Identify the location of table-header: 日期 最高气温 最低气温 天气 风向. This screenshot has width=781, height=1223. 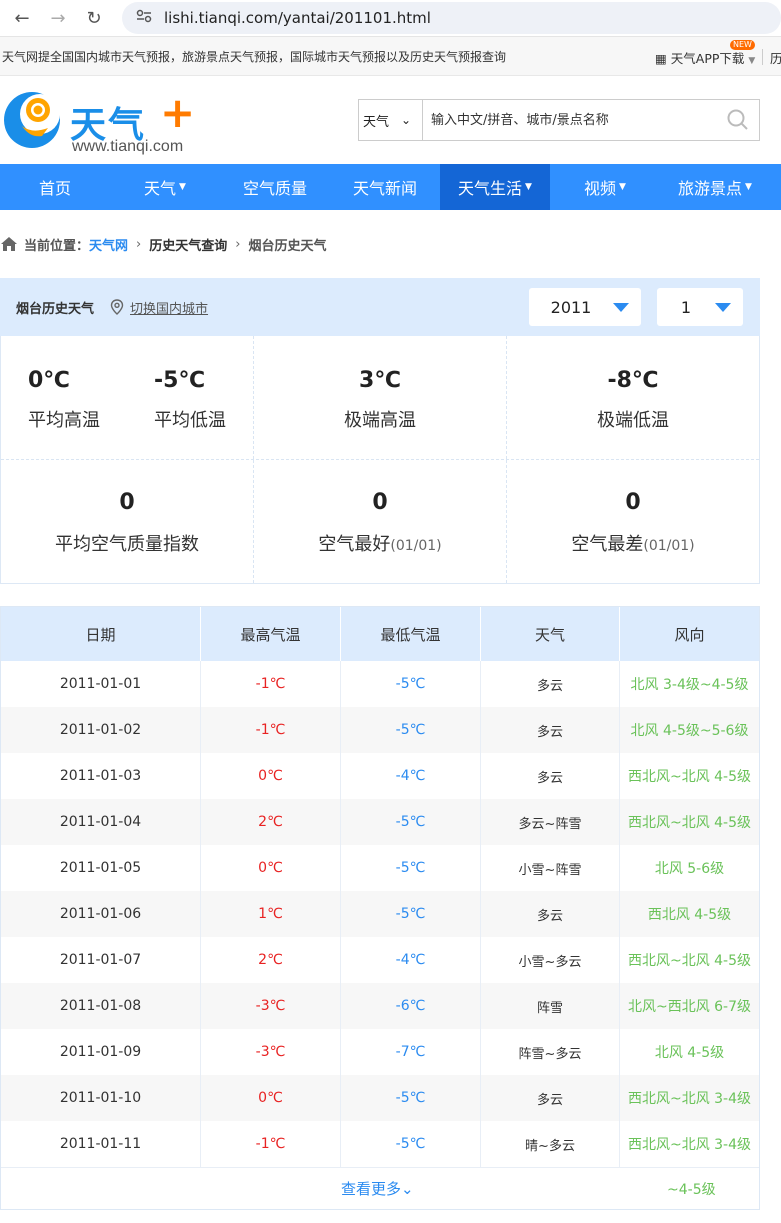
(380, 634).